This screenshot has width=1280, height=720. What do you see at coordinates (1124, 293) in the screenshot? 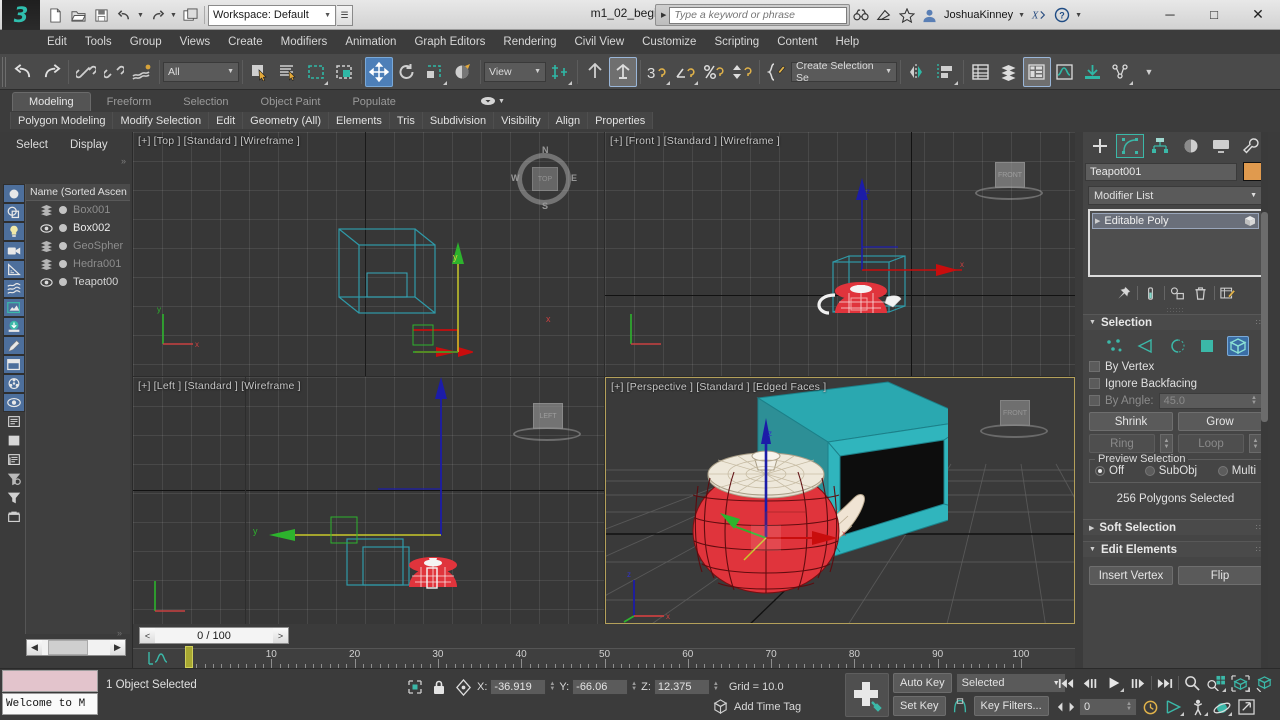
I see `pin-stack-icon` at bounding box center [1124, 293].